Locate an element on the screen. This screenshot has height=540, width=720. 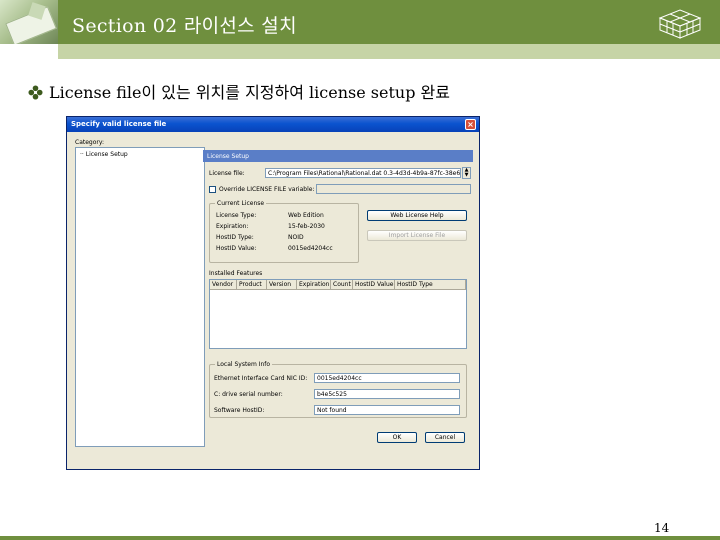
cancel-button: Cancel is located at coordinates (445, 437).